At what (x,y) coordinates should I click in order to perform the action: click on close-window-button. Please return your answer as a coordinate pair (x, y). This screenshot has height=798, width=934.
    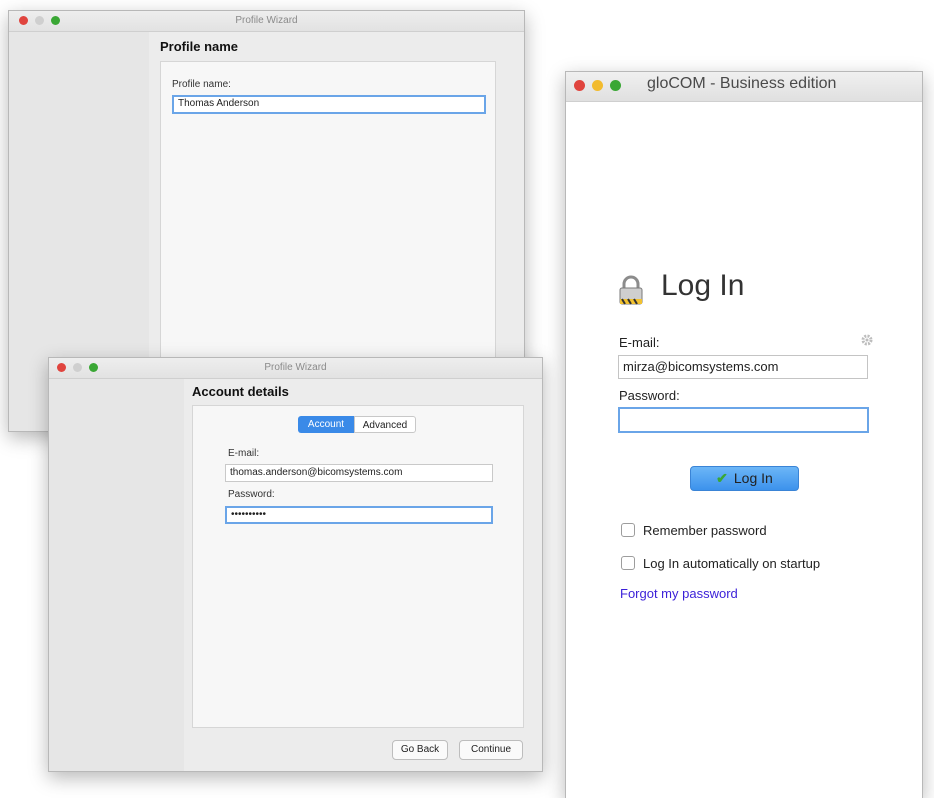
    Looking at the image, I should click on (579, 85).